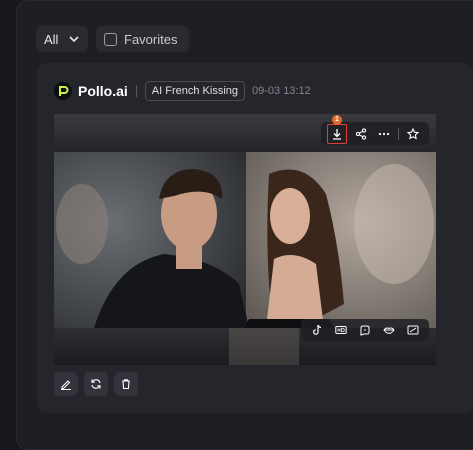 The width and height of the screenshot is (473, 450). I want to click on model-tag: AI French Kissing, so click(194, 91).